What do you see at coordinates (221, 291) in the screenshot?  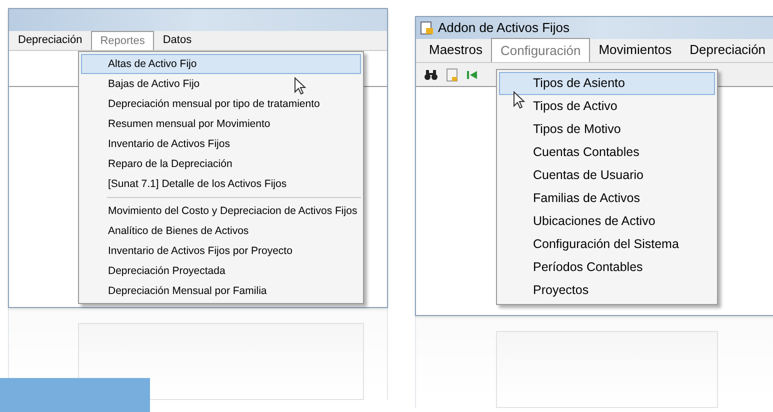 I see `dropdown-item: Depreciación Mensual por Familia` at bounding box center [221, 291].